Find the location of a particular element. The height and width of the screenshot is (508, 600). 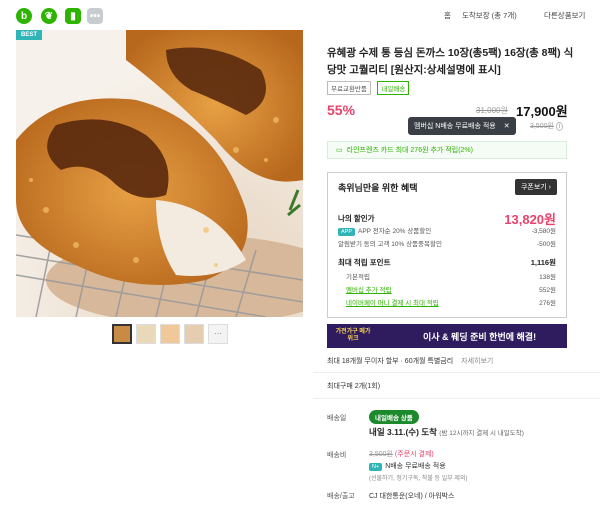

thumbnail-strip: ⋯ is located at coordinates (170, 334).